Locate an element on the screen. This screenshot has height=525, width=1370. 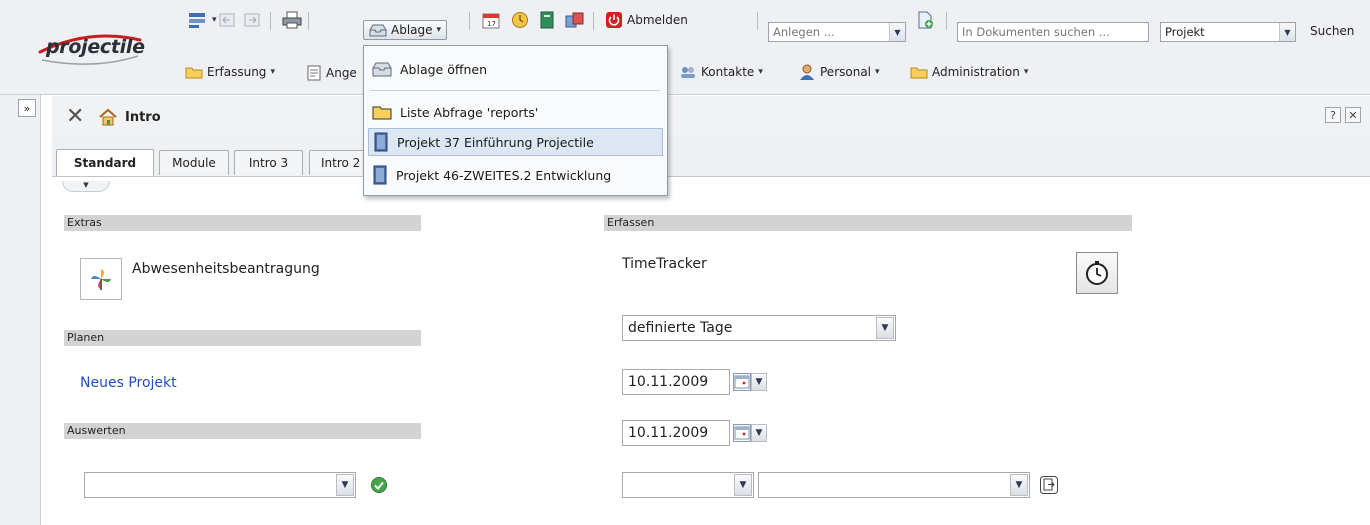
date-from-input: 10.11.2009 is located at coordinates (676, 382).